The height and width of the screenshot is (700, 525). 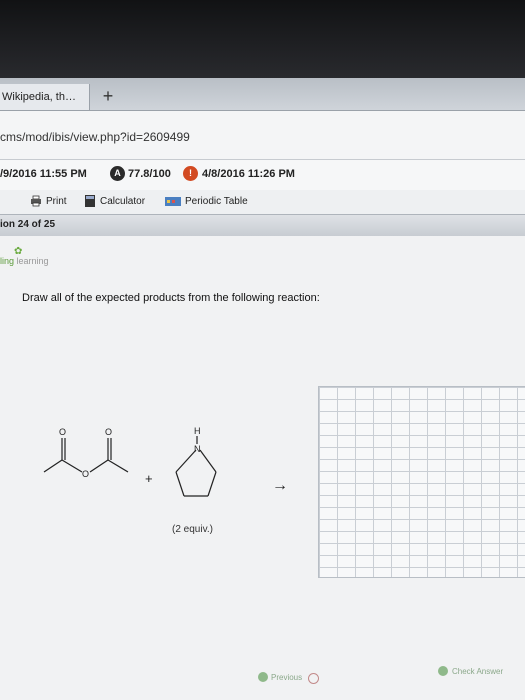 I want to click on previous-button: Previous, so click(x=286, y=677).